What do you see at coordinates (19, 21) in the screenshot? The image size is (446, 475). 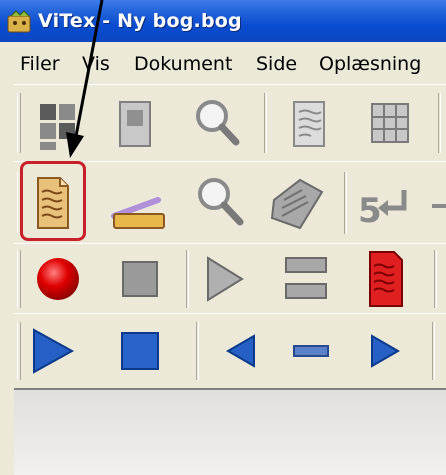 I see `app-icon` at bounding box center [19, 21].